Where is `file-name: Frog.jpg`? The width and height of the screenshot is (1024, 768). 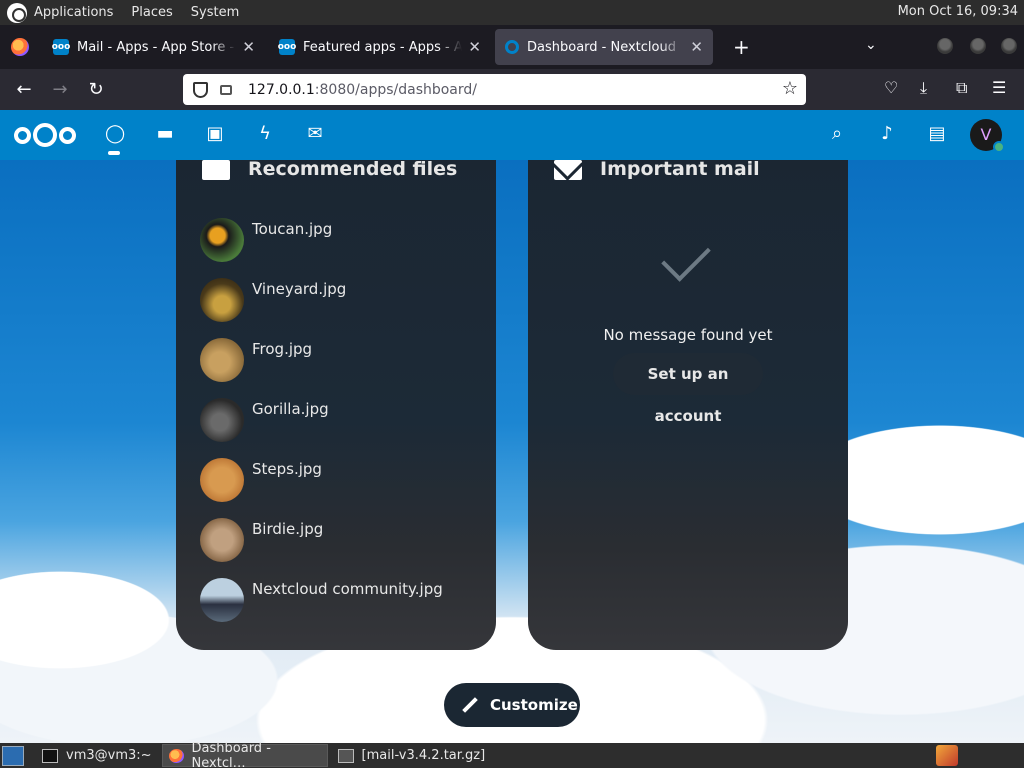 file-name: Frog.jpg is located at coordinates (282, 349).